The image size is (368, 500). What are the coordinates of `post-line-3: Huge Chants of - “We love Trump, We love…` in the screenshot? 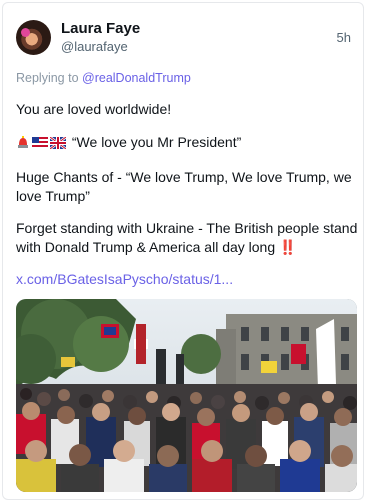 It's located at (184, 186).